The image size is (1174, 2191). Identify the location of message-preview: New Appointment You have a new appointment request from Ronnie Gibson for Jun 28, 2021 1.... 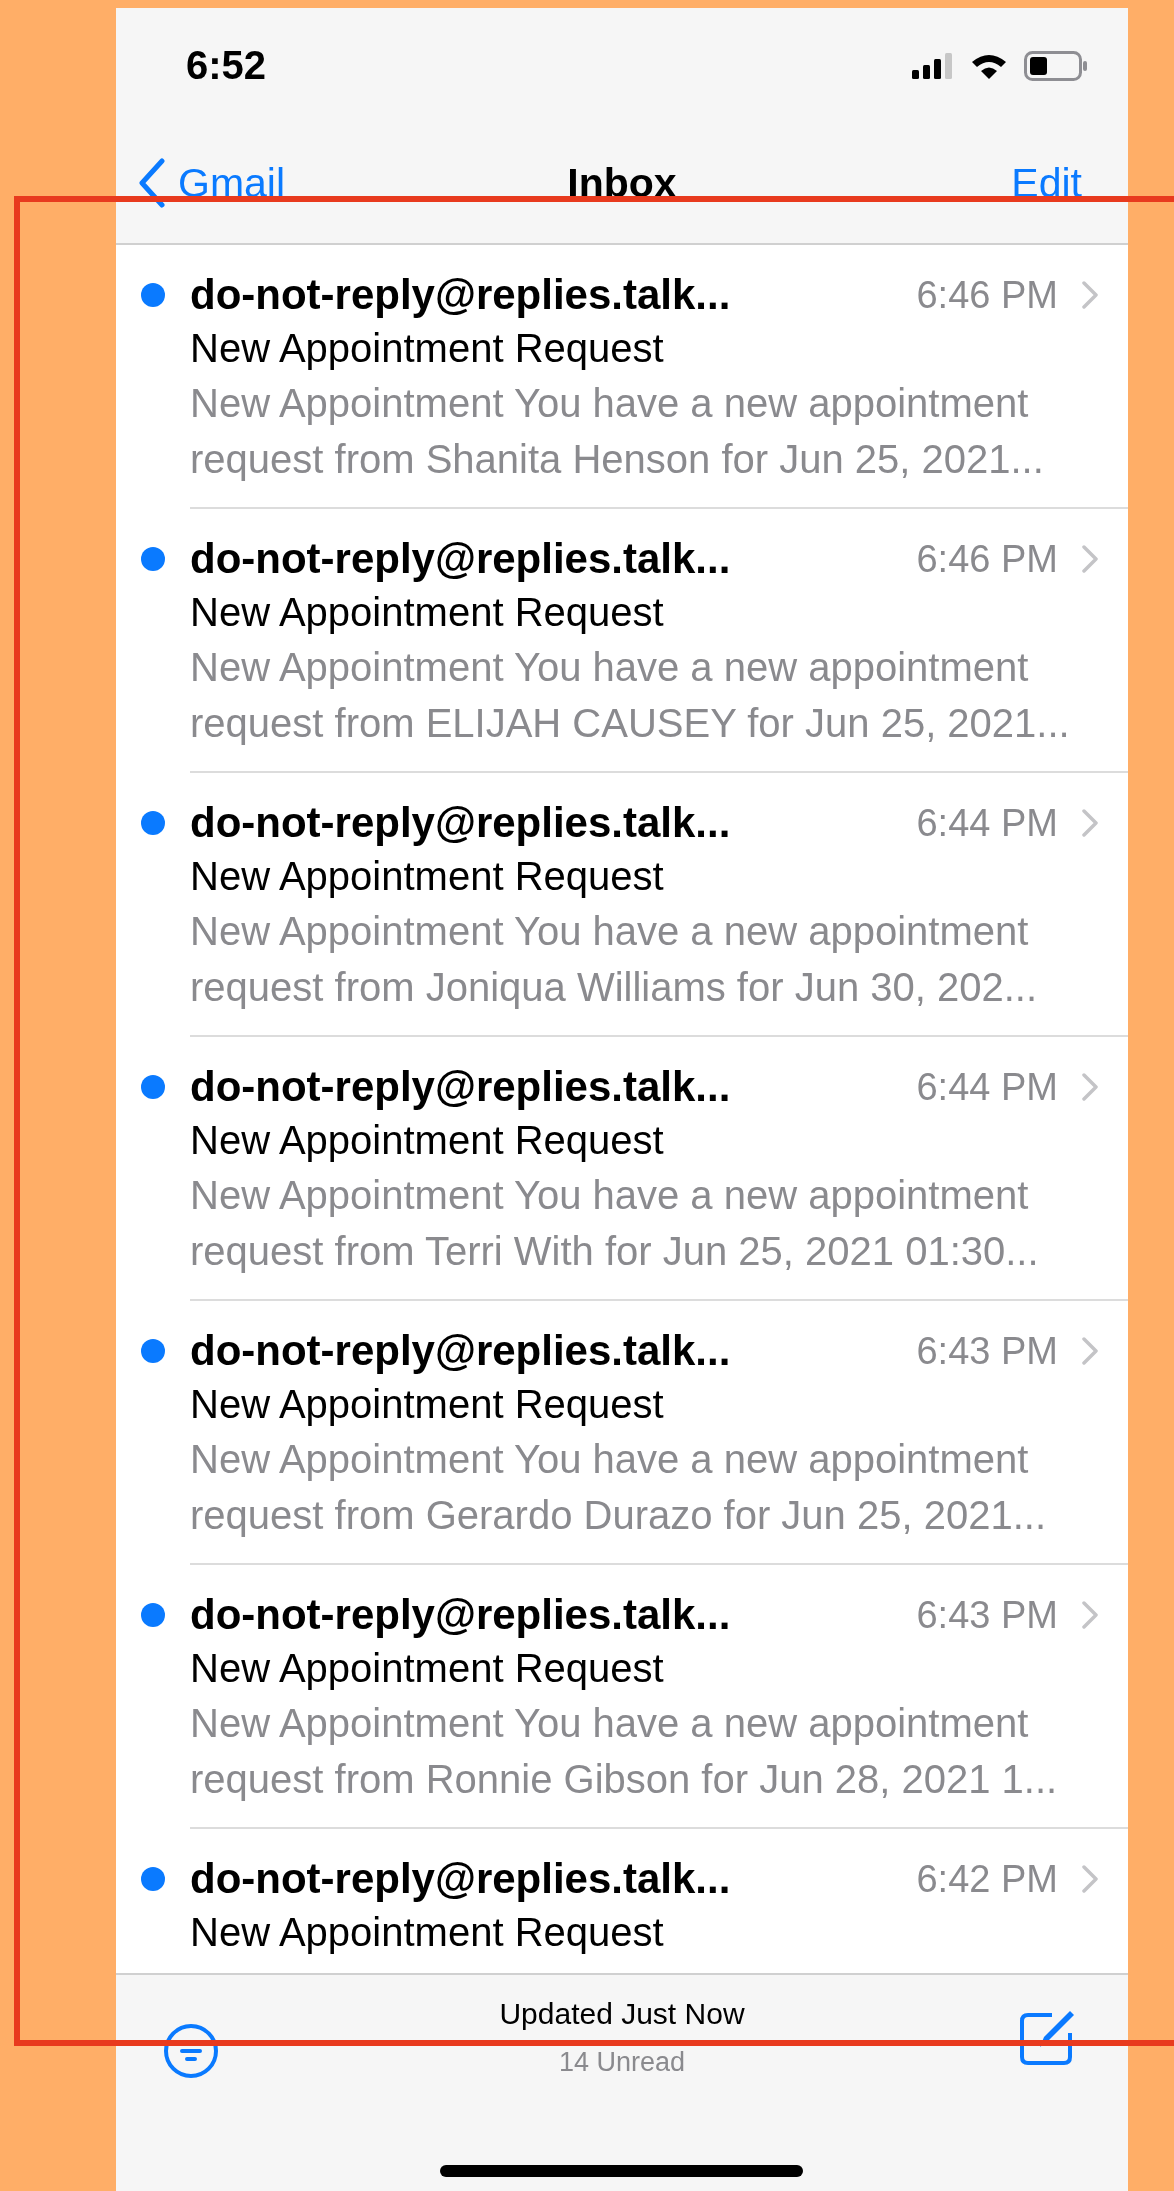
(624, 1751).